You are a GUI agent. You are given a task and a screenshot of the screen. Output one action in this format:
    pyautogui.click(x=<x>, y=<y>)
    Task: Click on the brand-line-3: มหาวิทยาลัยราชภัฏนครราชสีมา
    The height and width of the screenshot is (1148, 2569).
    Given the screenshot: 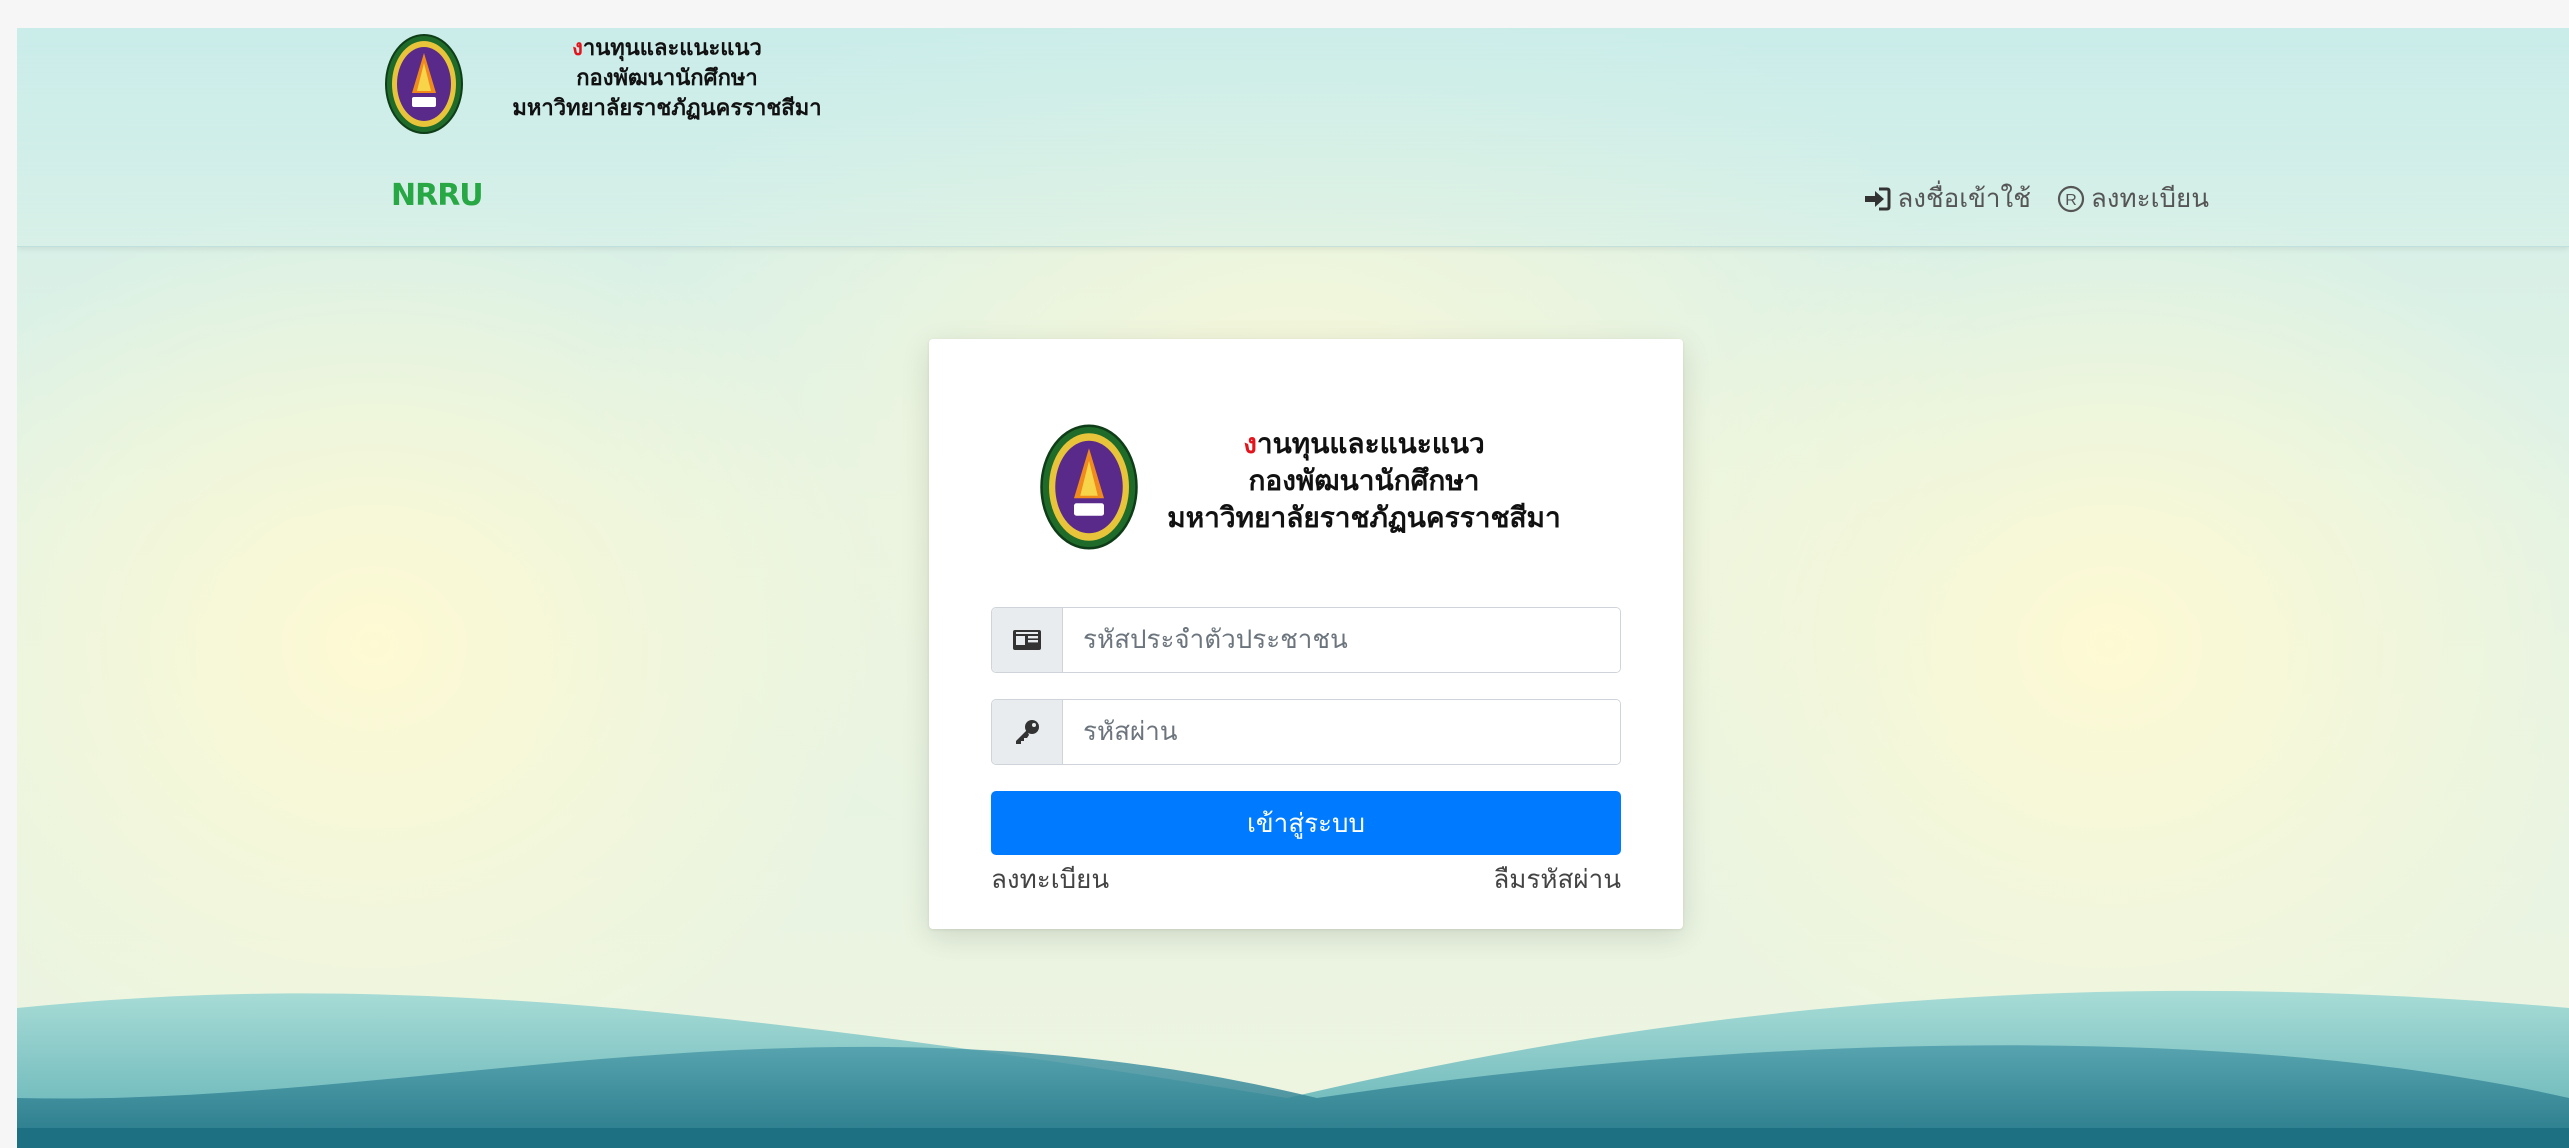 What is the action you would take?
    pyautogui.click(x=667, y=108)
    